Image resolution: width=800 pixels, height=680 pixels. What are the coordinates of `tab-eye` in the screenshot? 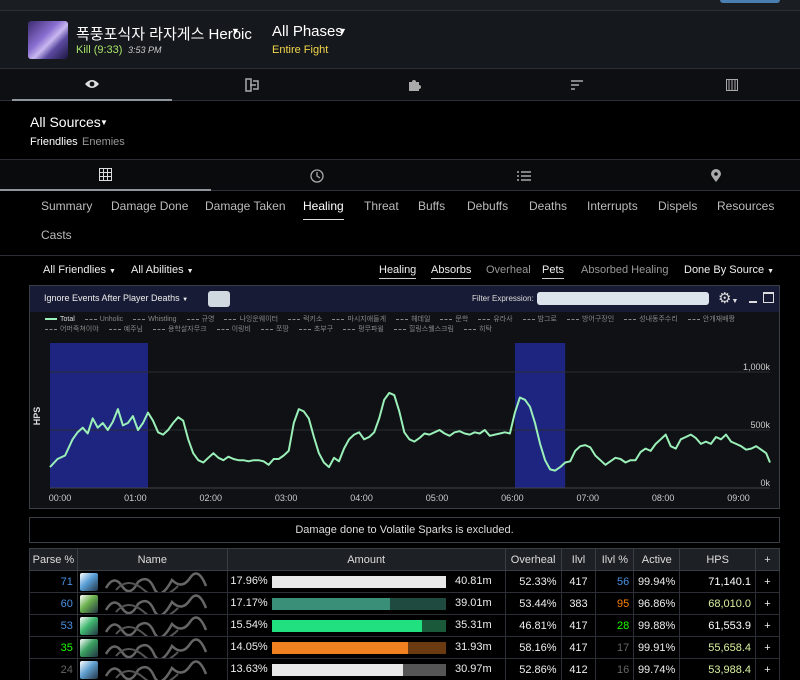 It's located at (92, 85).